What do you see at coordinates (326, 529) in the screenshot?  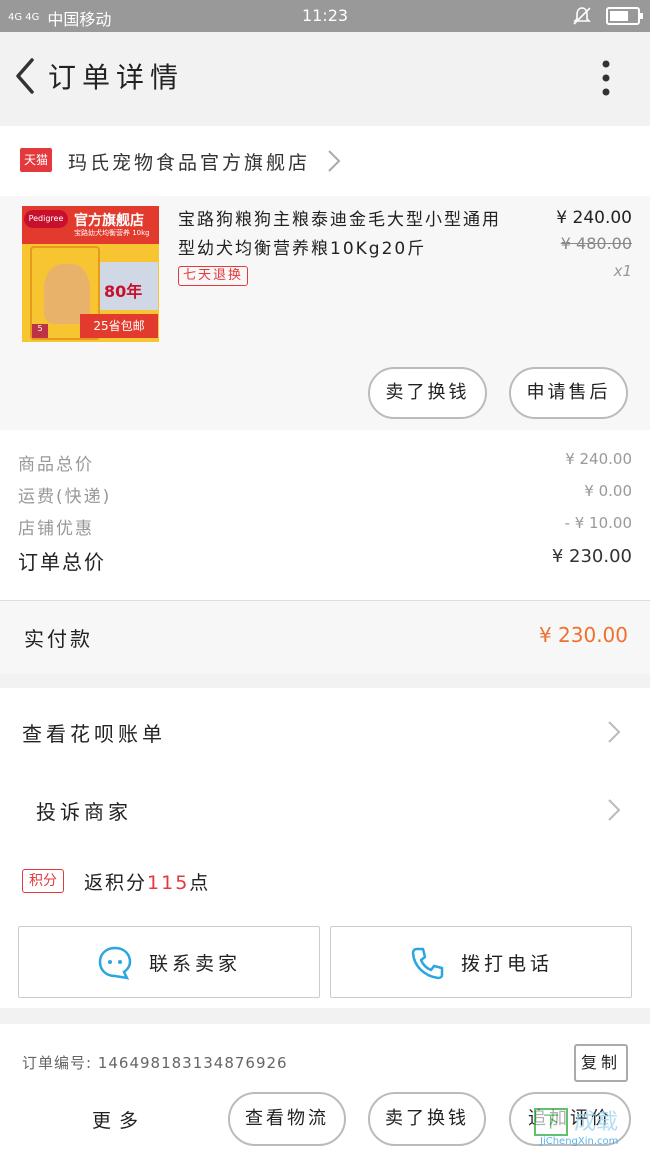 I see `summary-row: 店铺优惠 - ¥ 10.00` at bounding box center [326, 529].